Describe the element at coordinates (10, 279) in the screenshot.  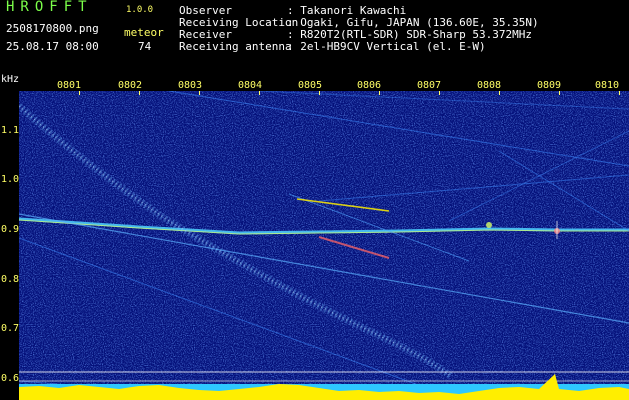
I see `y-tick-label: 0.8` at that location.